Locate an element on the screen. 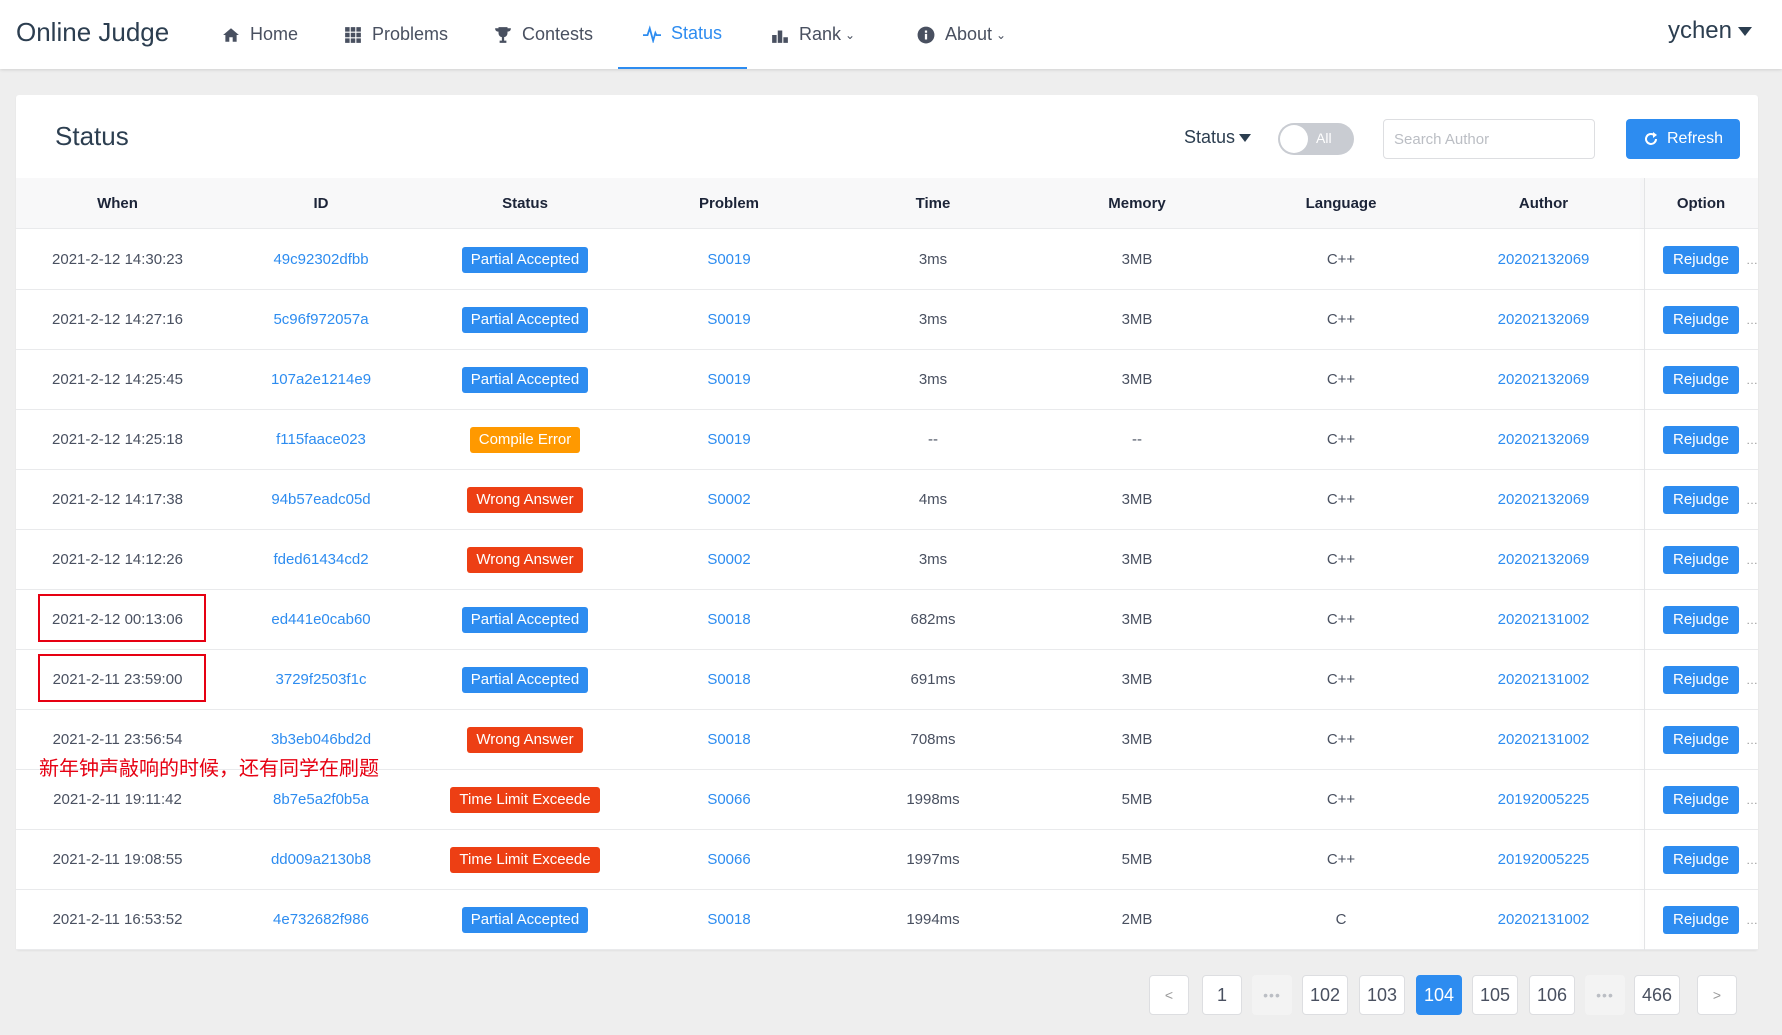 This screenshot has height=1035, width=1782. nav-rank: Rank ⌄ is located at coordinates (813, 34).